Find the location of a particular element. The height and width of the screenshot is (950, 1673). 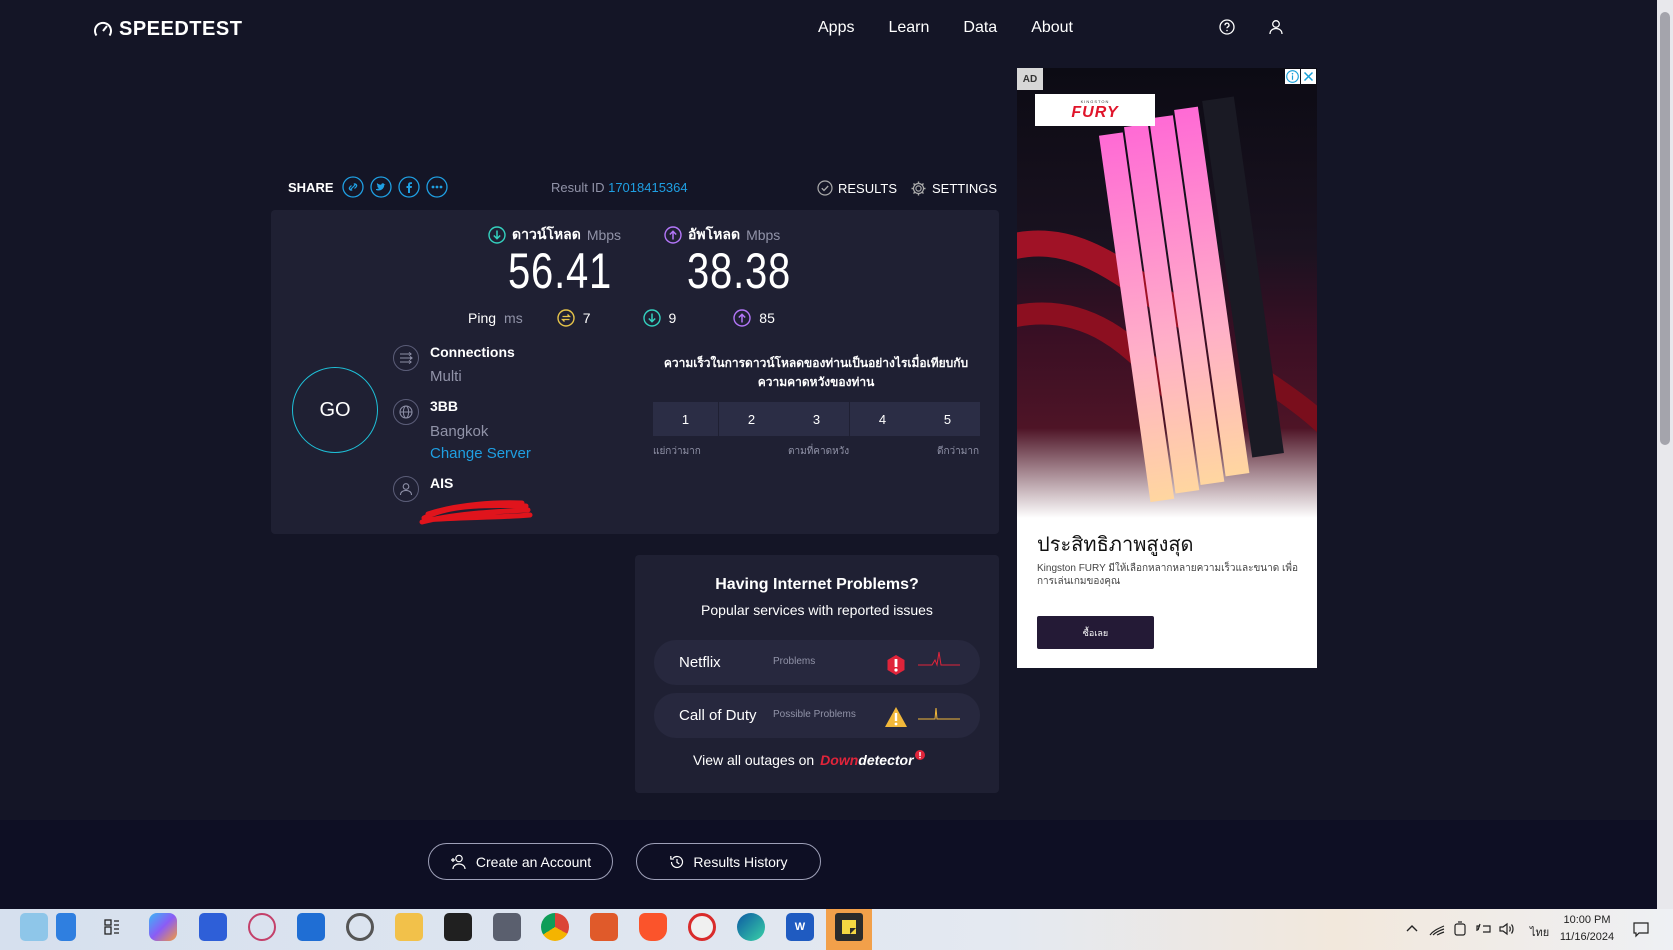

view-all-outages: View all outages on Down detector is located at coordinates (809, 759).